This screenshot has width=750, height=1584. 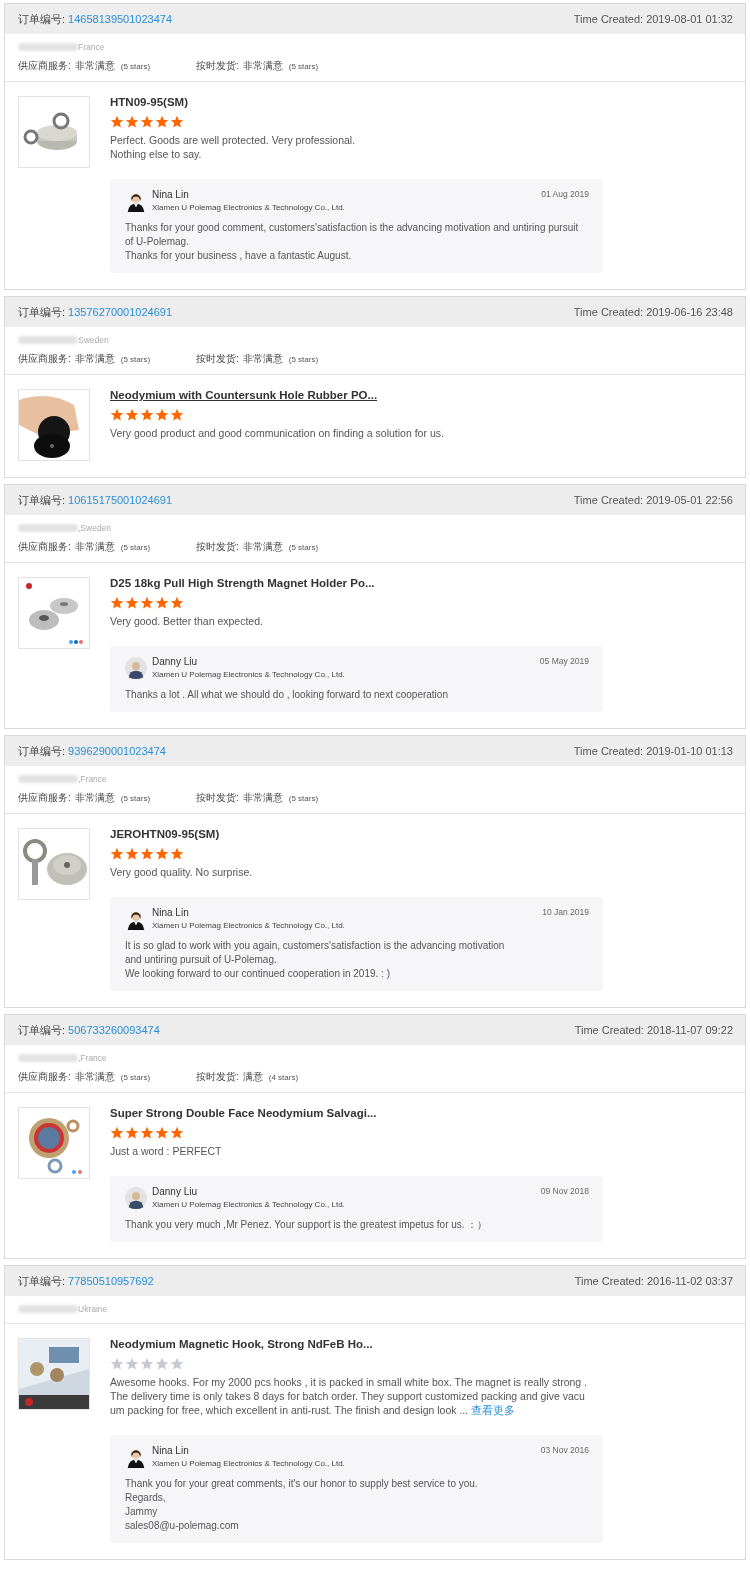 I want to click on order-number-link: 10615175001024691, so click(x=120, y=500).